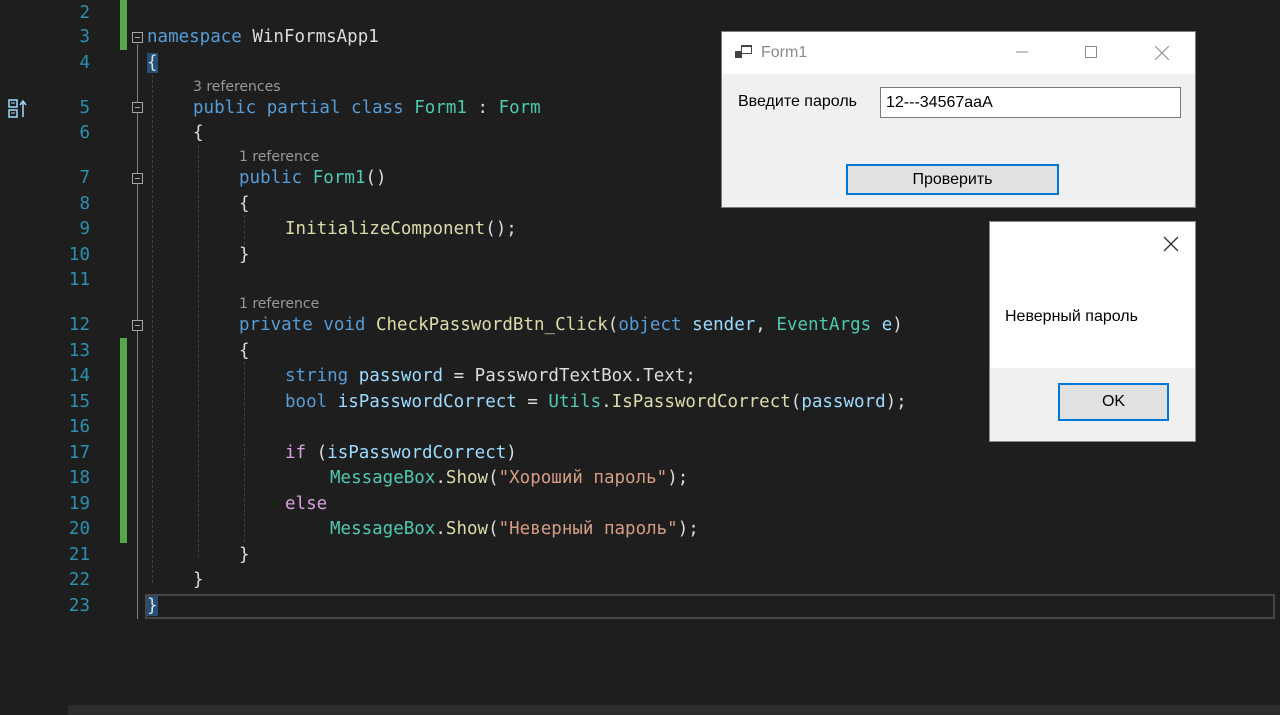 The height and width of the screenshot is (715, 1280). Describe the element at coordinates (1030, 102) in the screenshot. I see `password-input` at that location.